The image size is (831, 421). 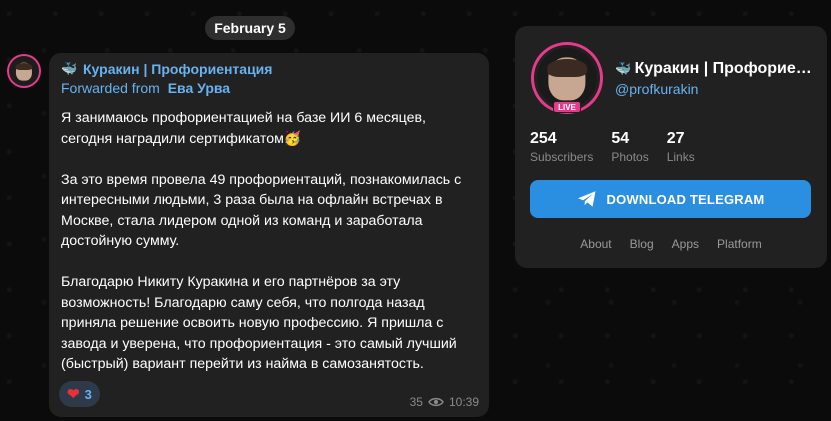 I want to click on link-about: About, so click(x=595, y=244).